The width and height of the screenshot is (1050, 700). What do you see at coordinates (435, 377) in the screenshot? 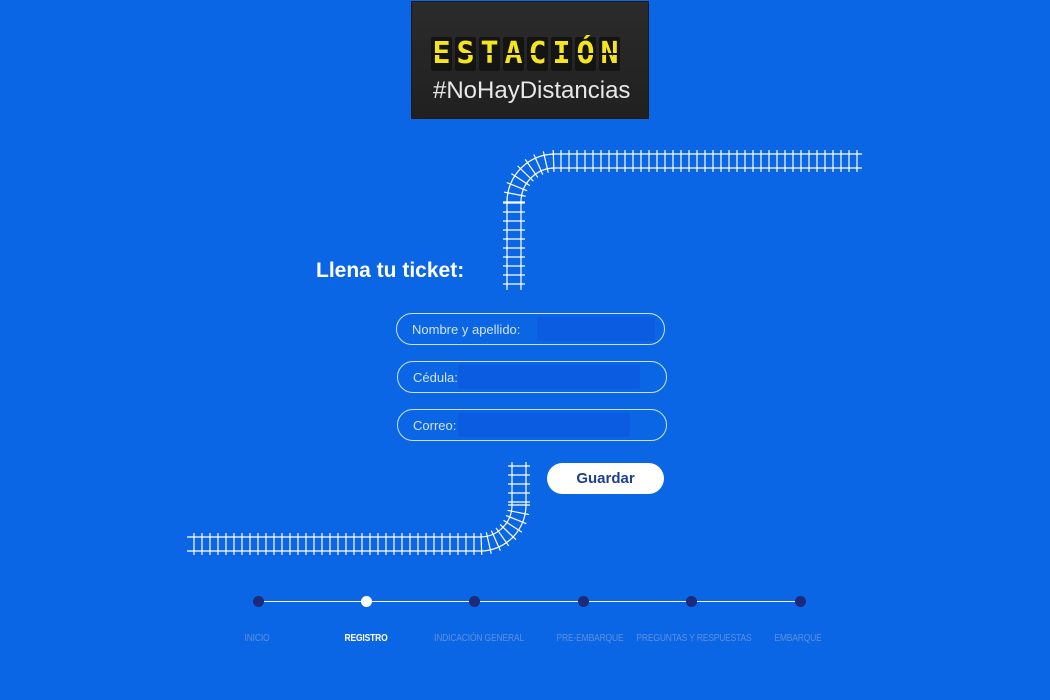
I see `id-field-label: Cédula:` at bounding box center [435, 377].